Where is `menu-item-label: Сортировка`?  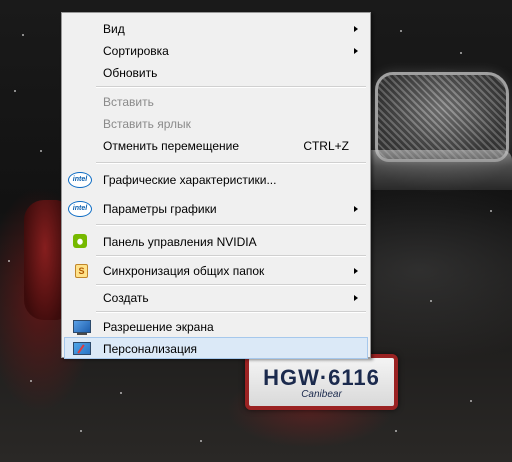
menu-item-label: Сортировка is located at coordinates (136, 51).